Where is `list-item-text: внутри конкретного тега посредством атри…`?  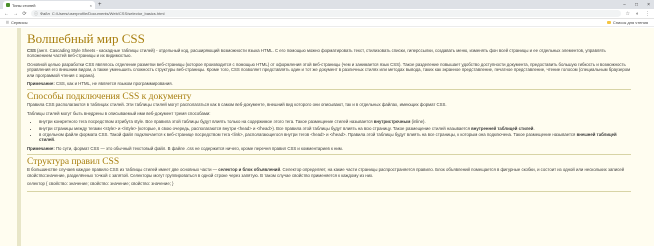 list-item-text: внутри конкретного тега посредством атри… is located at coordinates (206, 122).